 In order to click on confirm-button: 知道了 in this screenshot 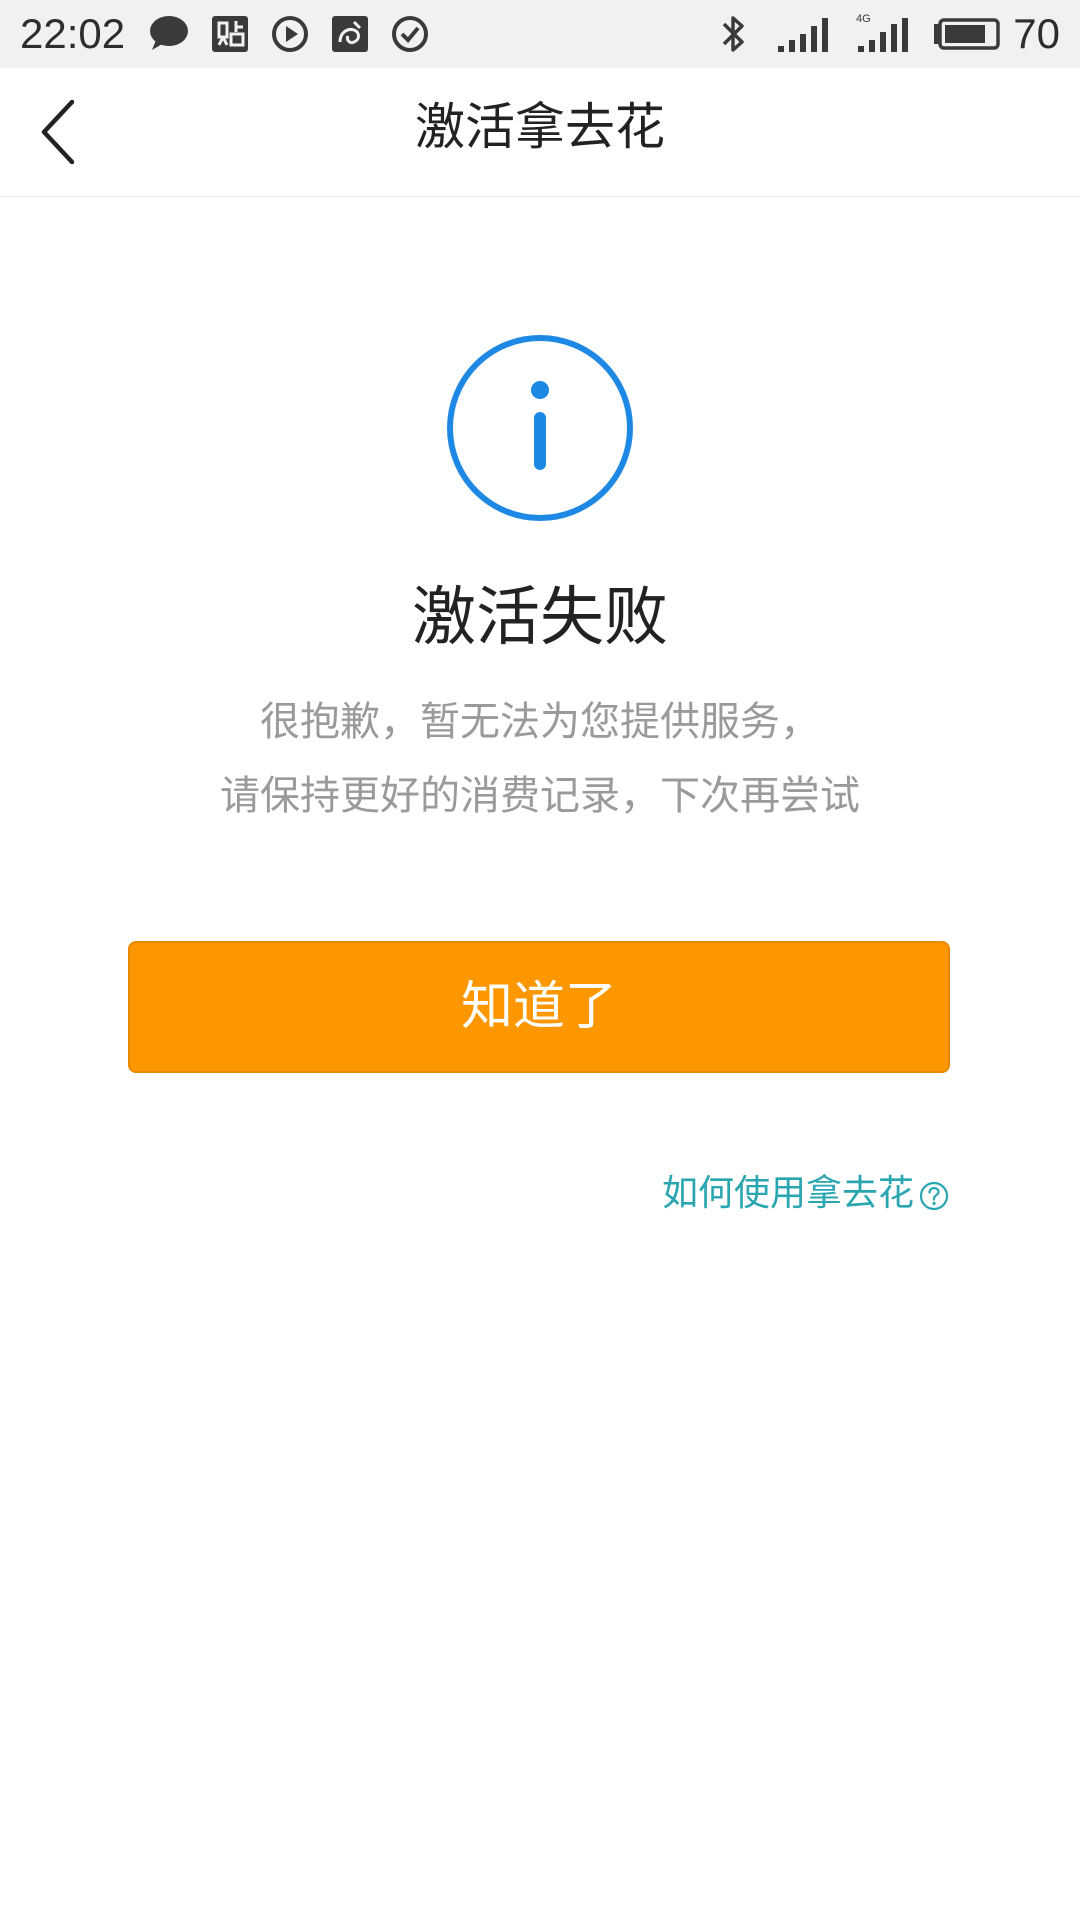, I will do `click(539, 1007)`.